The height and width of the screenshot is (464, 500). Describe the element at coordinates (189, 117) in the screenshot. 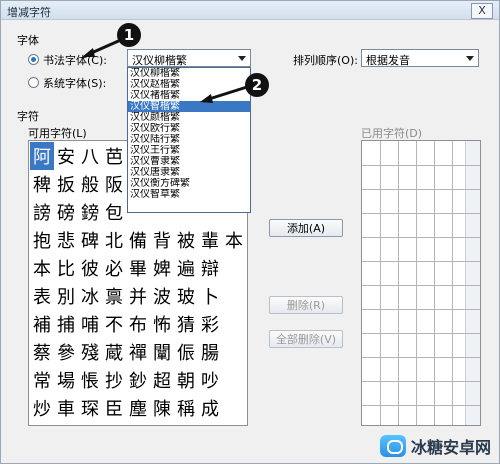

I see `dropdown-item: 汉仪颜楷繁` at that location.